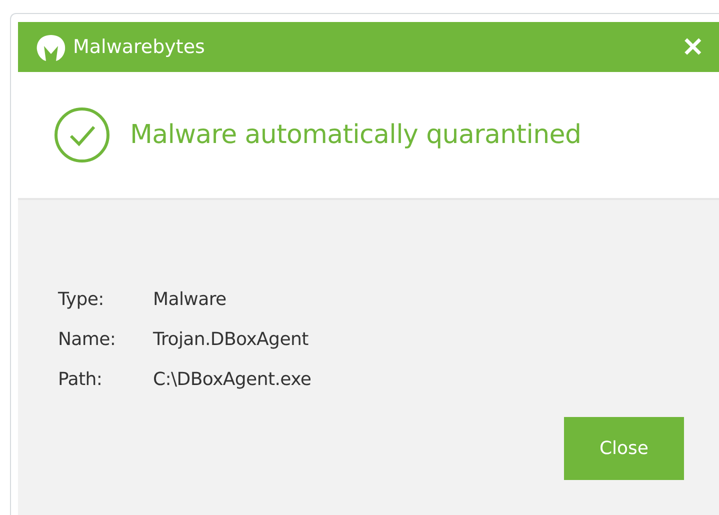  What do you see at coordinates (51, 47) in the screenshot?
I see `logo-icon` at bounding box center [51, 47].